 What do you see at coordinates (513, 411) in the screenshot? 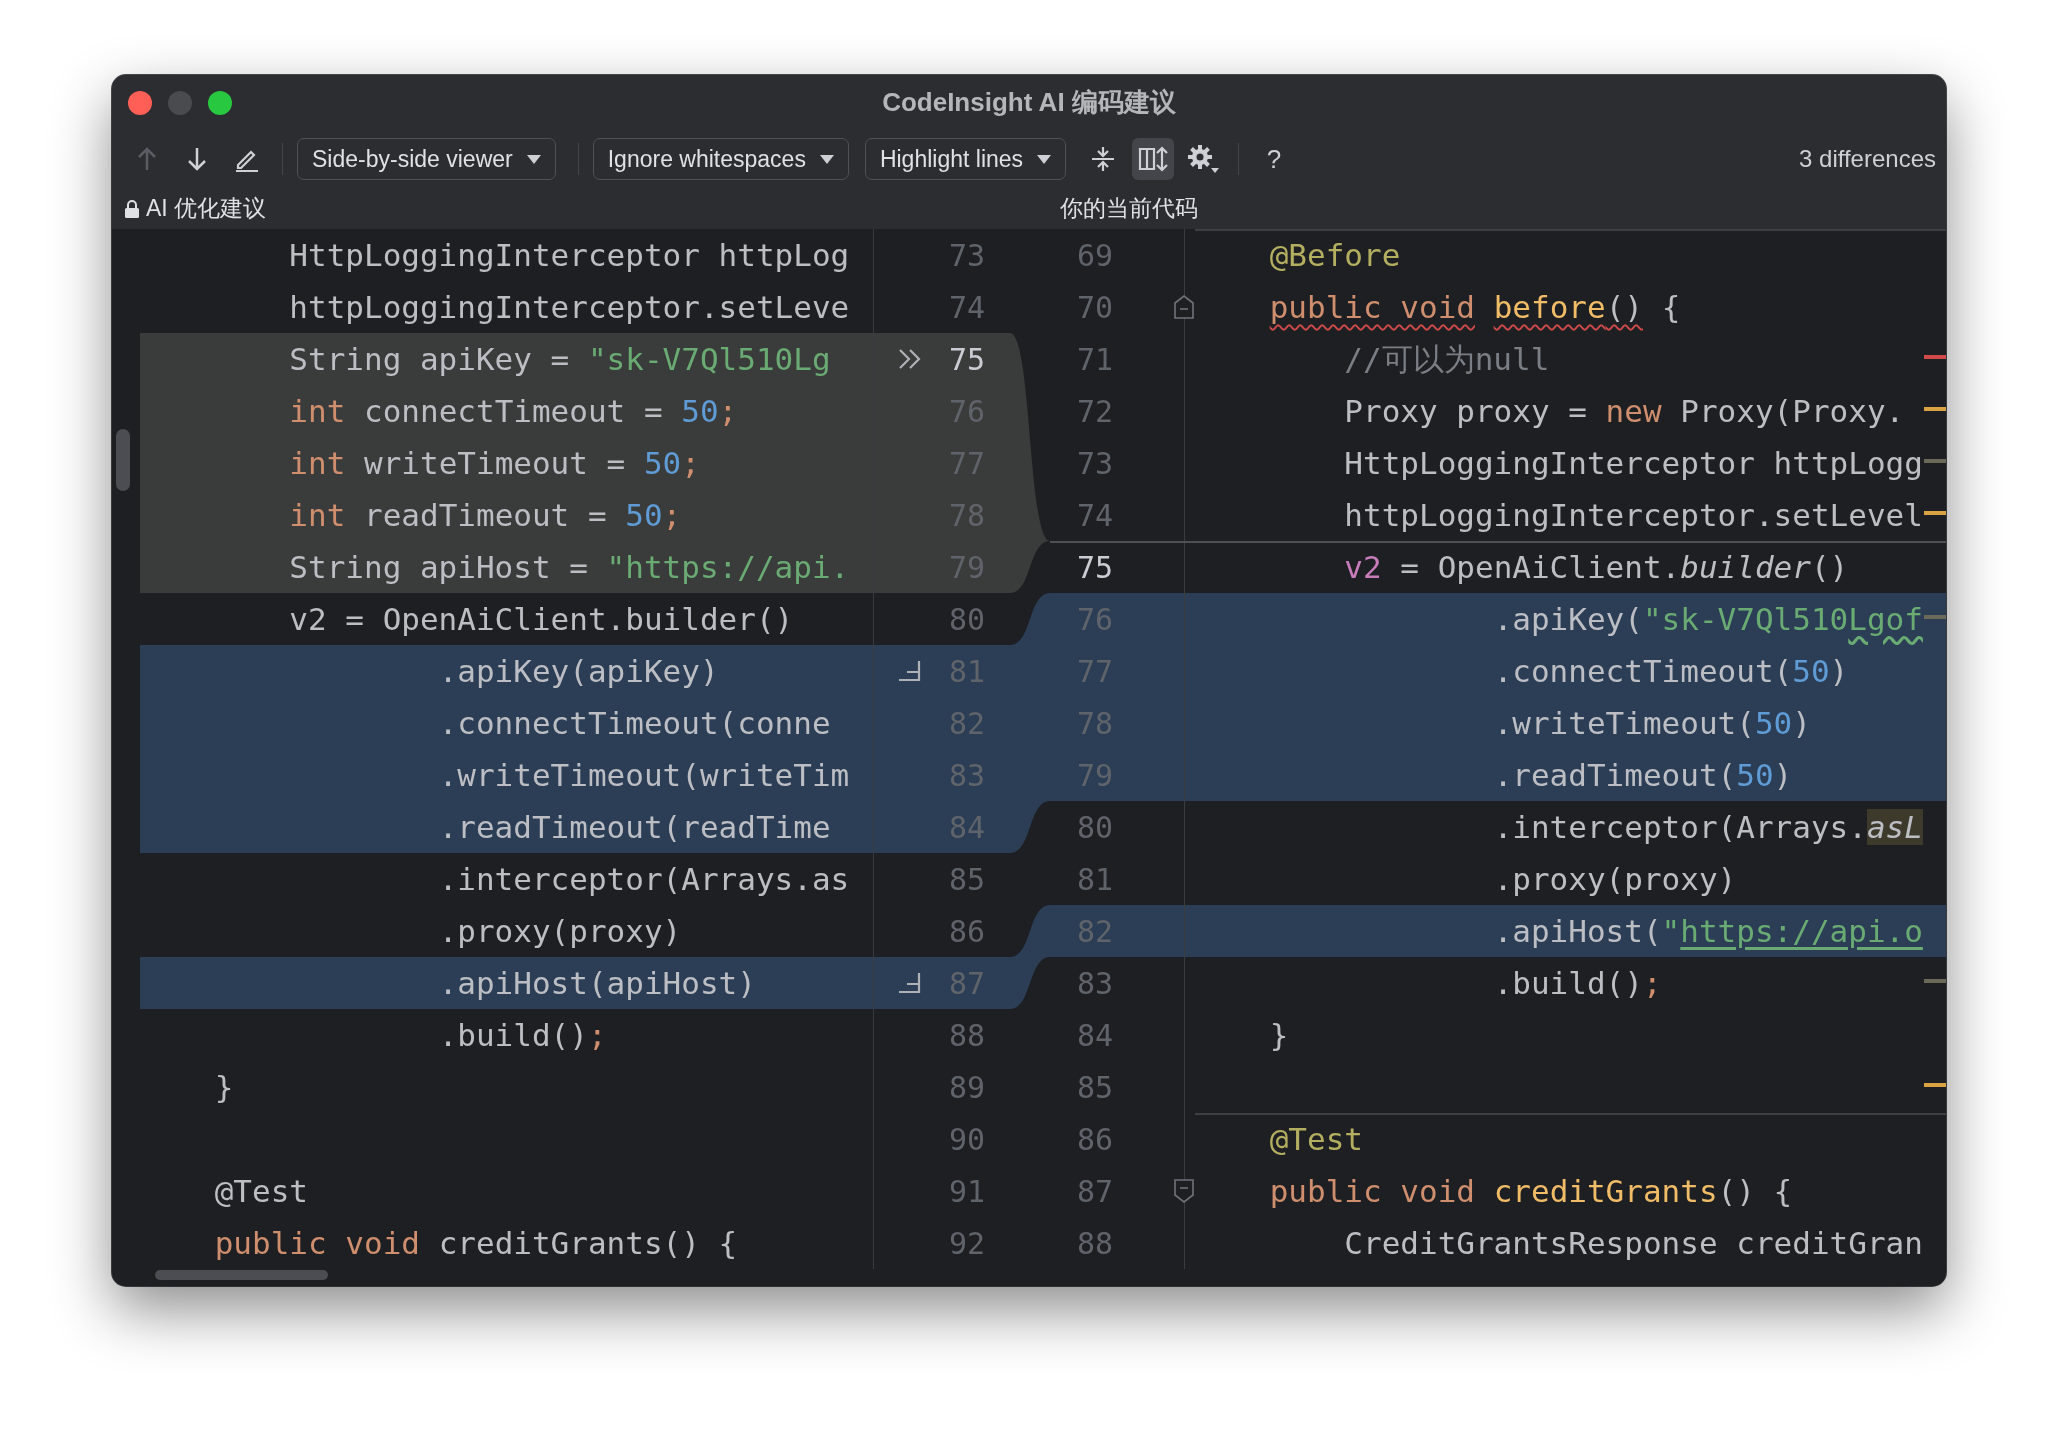
I see `code-line: int connectTimeout = 50;` at bounding box center [513, 411].